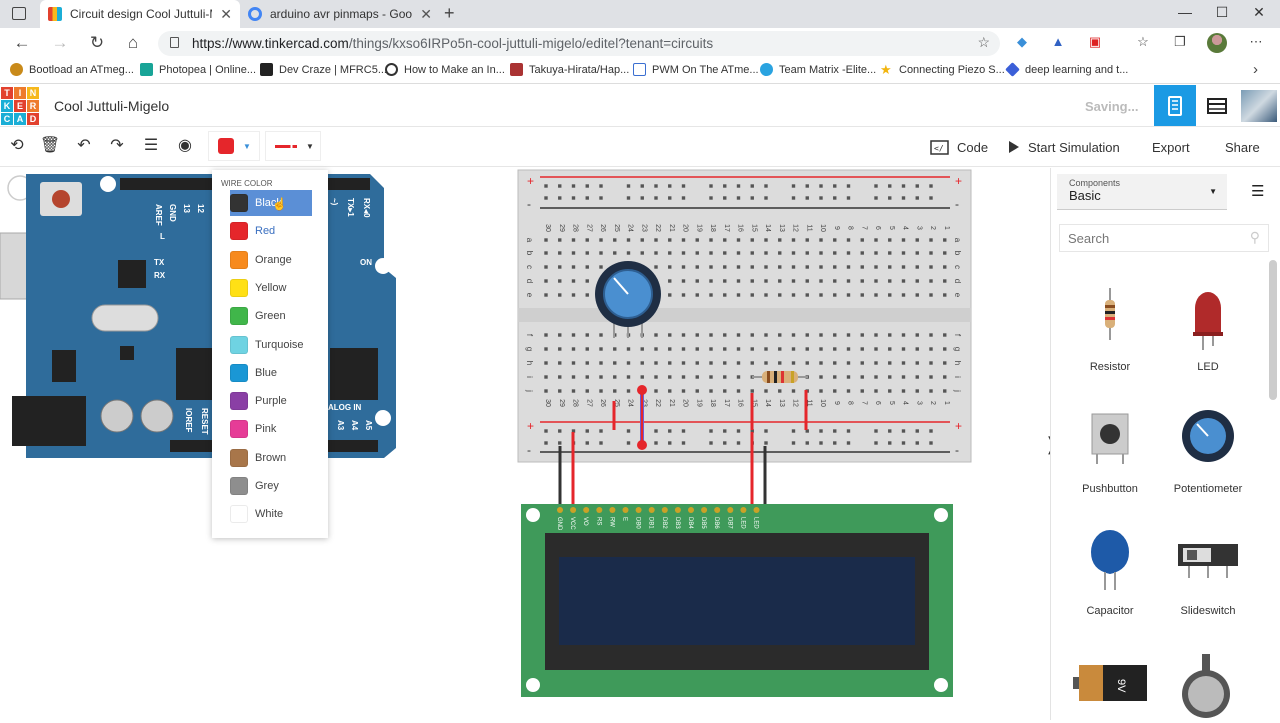  Describe the element at coordinates (1164, 238) in the screenshot. I see `component-search-input: Search ⚲` at that location.